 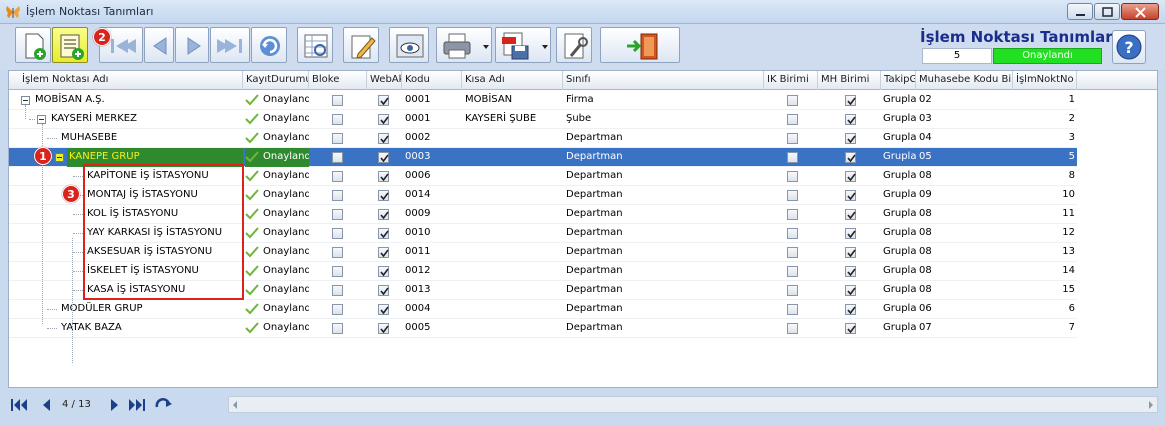 I want to click on column-header-web: WebAk, so click(x=384, y=80).